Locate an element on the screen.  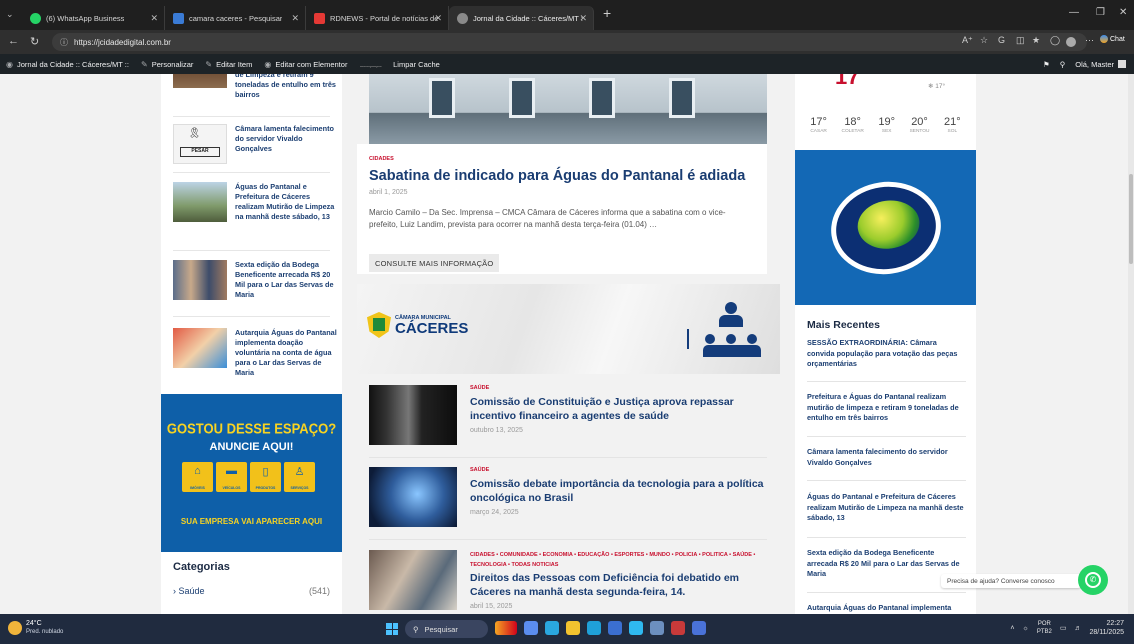
minimize-icon: — is located at coordinates (1074, 12).